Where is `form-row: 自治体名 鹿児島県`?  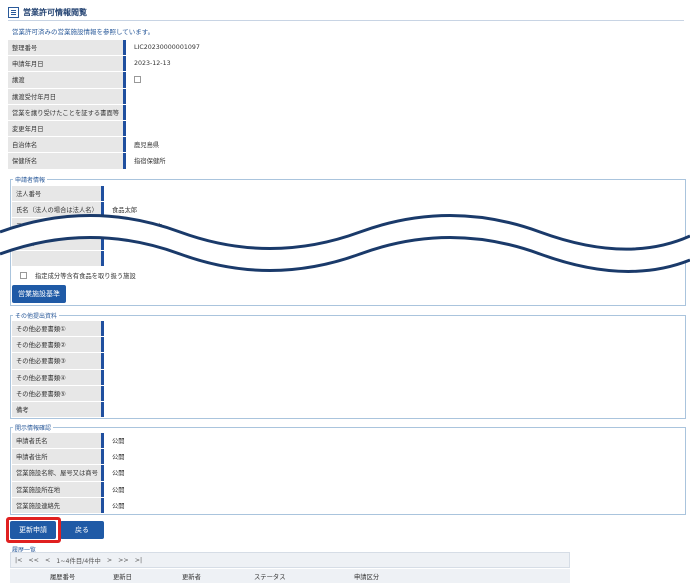 form-row: 自治体名 鹿児島県 is located at coordinates (346, 145).